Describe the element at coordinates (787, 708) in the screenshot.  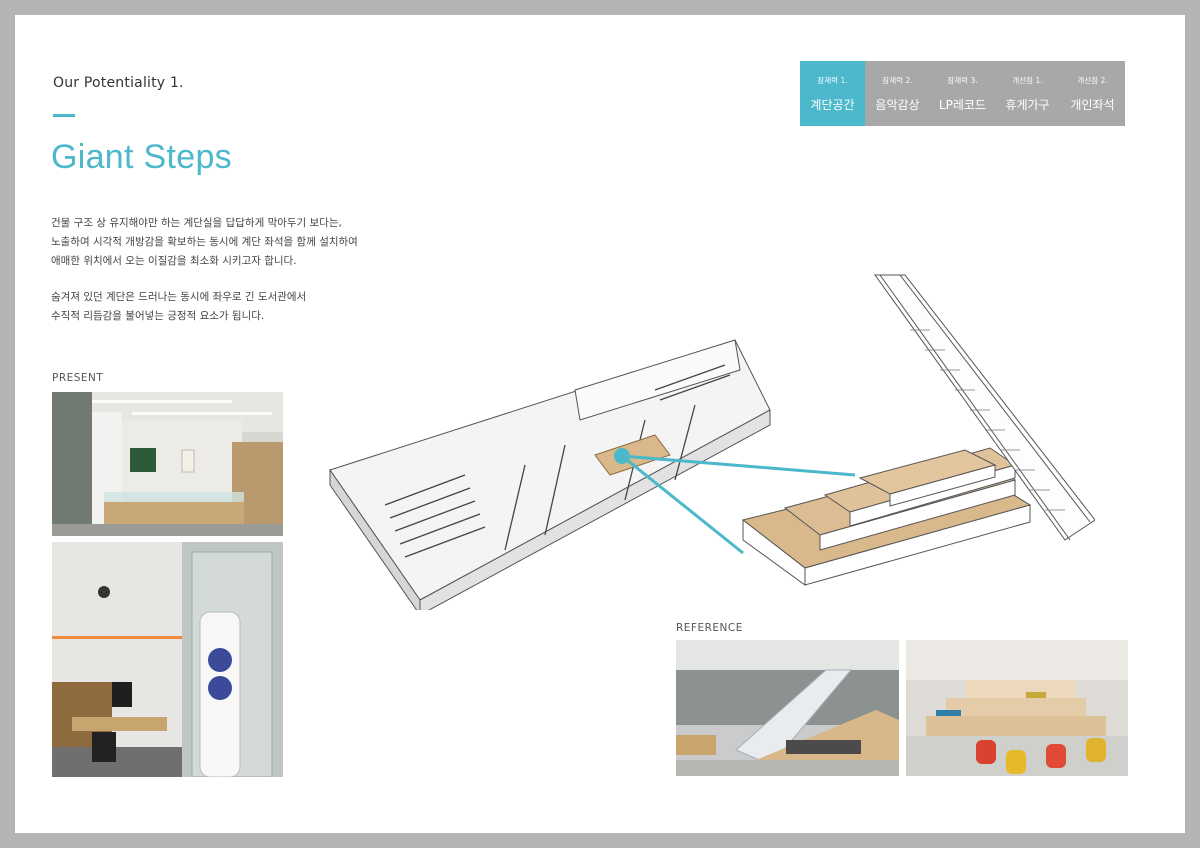
I see `reference-photo-atrium-stair` at that location.